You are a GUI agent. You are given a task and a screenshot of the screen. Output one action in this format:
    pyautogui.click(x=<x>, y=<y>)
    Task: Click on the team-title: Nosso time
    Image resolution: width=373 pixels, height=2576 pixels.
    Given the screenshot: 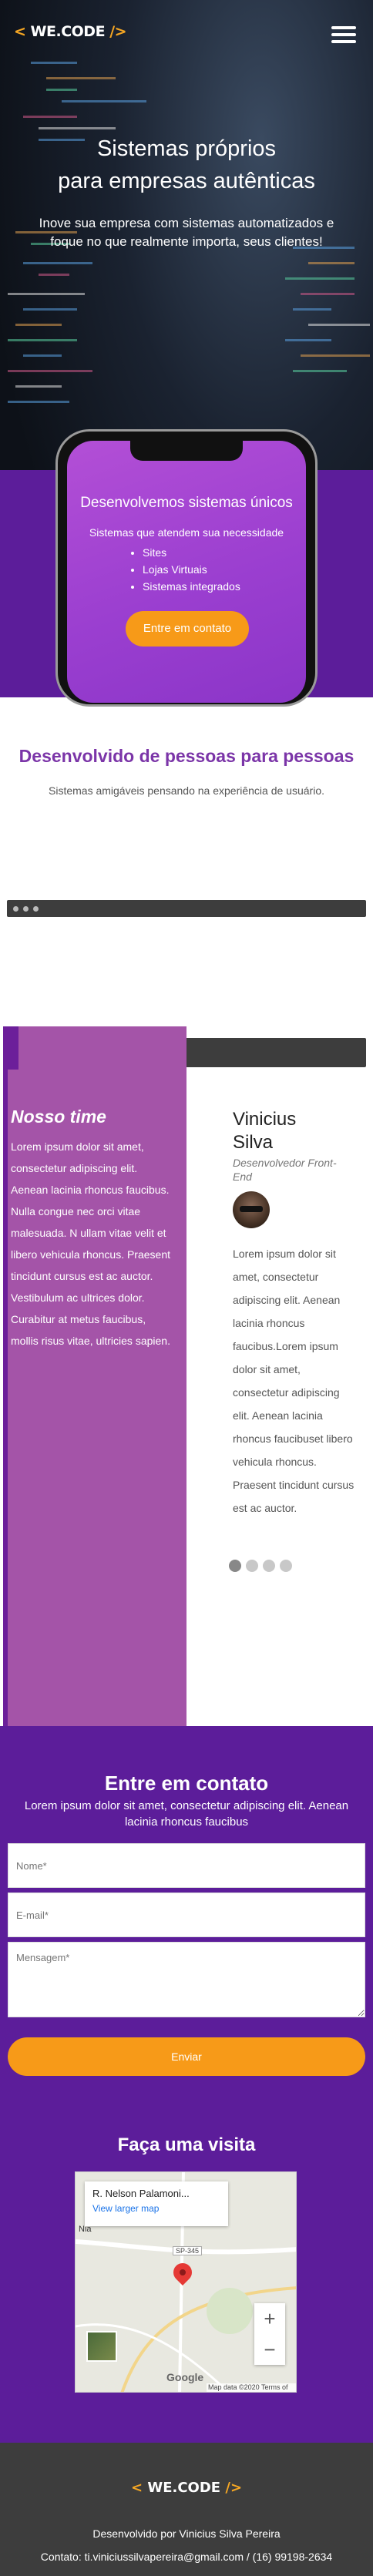 What is the action you would take?
    pyautogui.click(x=59, y=1117)
    